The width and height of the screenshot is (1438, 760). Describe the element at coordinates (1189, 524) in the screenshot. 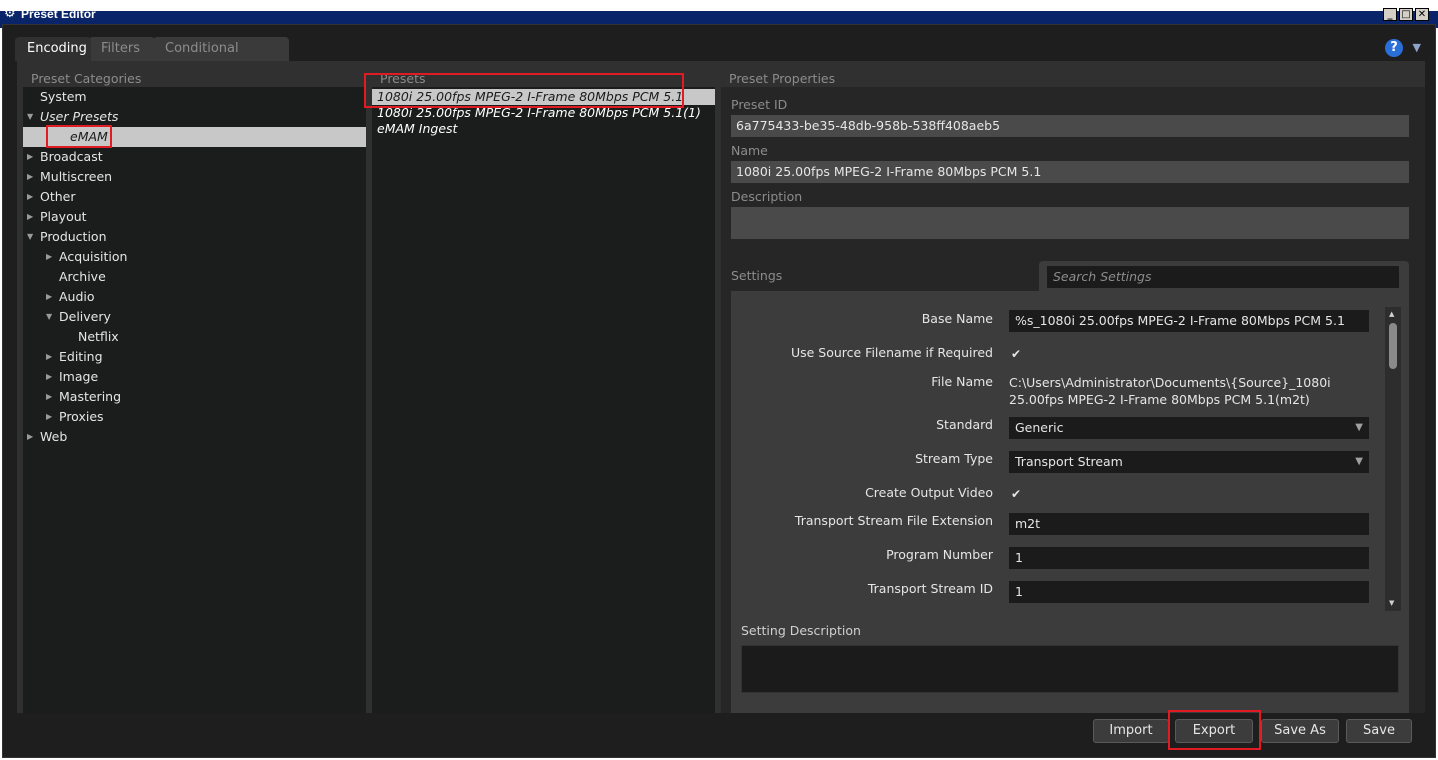

I see `ts-extension-input: m2t` at that location.